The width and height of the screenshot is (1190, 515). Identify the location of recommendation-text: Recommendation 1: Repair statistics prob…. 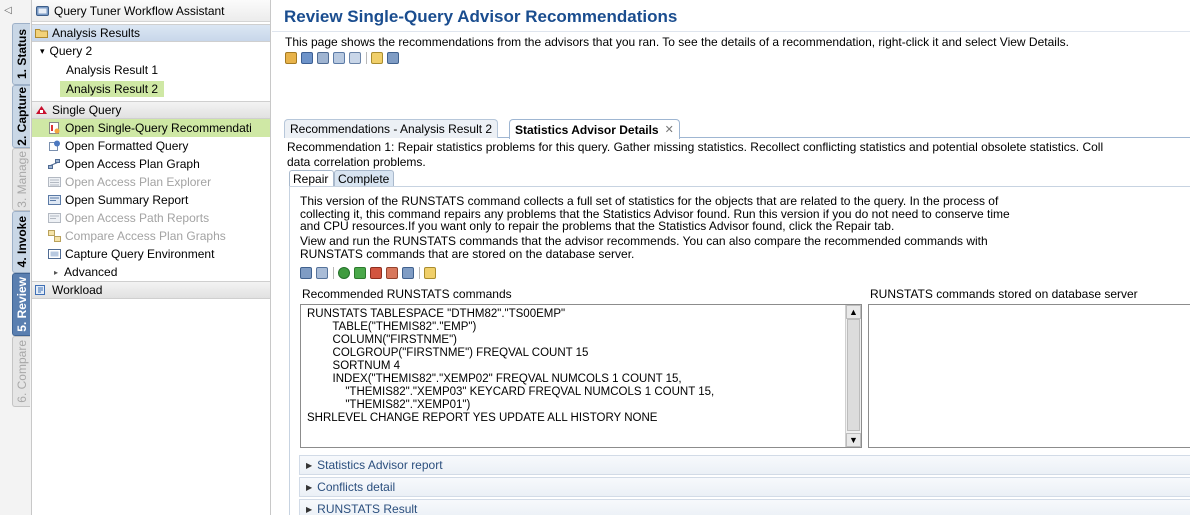
(695, 154).